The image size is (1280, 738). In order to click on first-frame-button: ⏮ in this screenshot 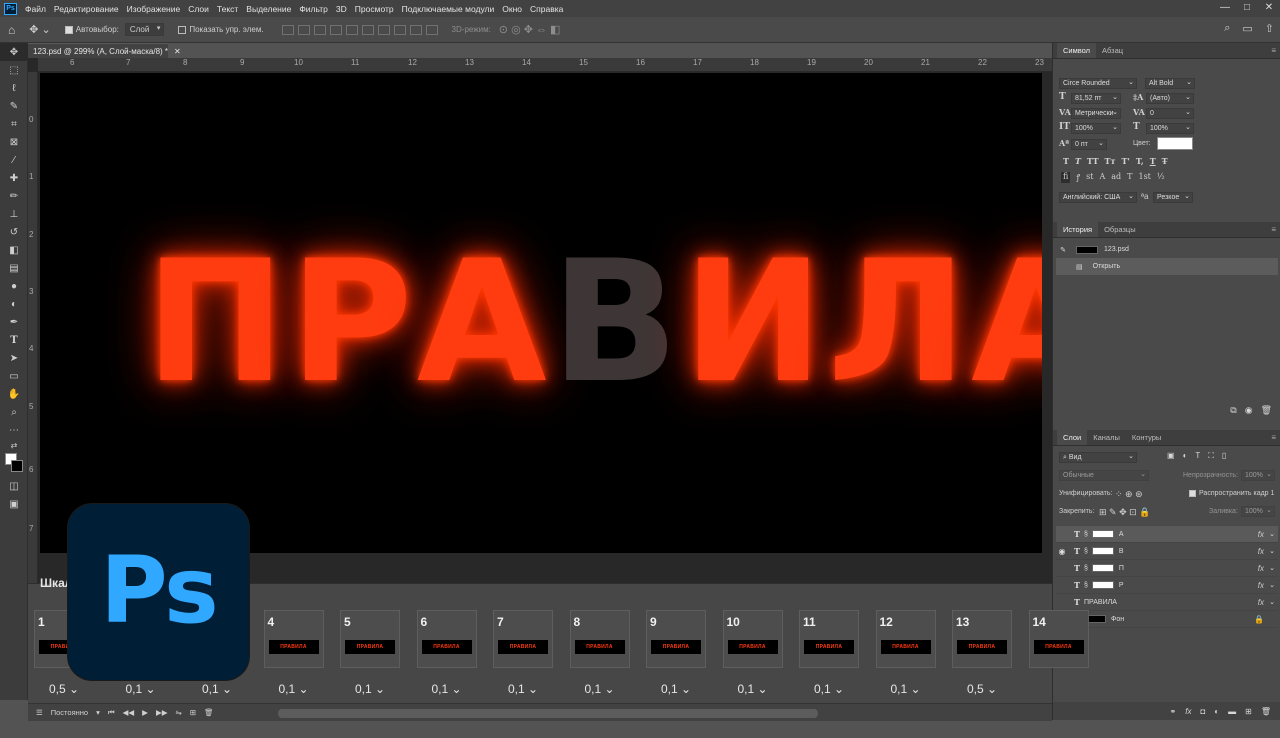, I will do `click(111, 713)`.